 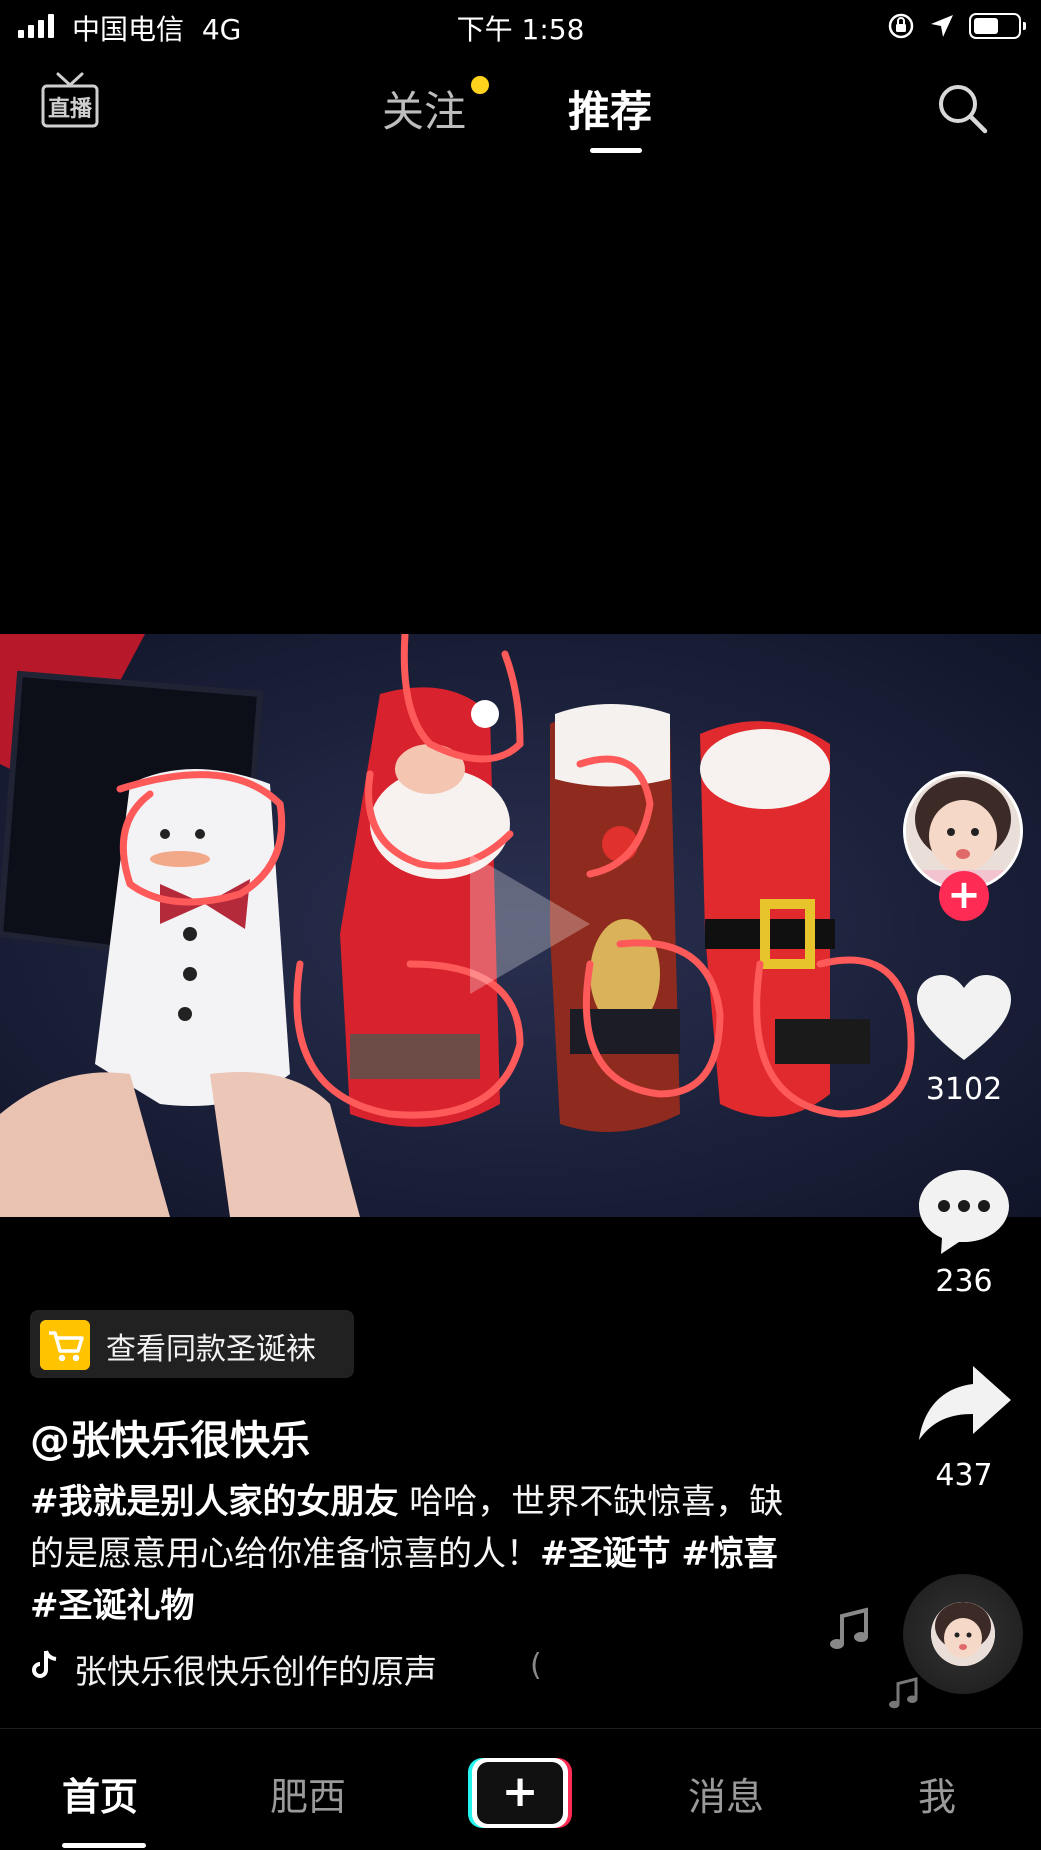 I want to click on share-count: 437, so click(x=964, y=1475).